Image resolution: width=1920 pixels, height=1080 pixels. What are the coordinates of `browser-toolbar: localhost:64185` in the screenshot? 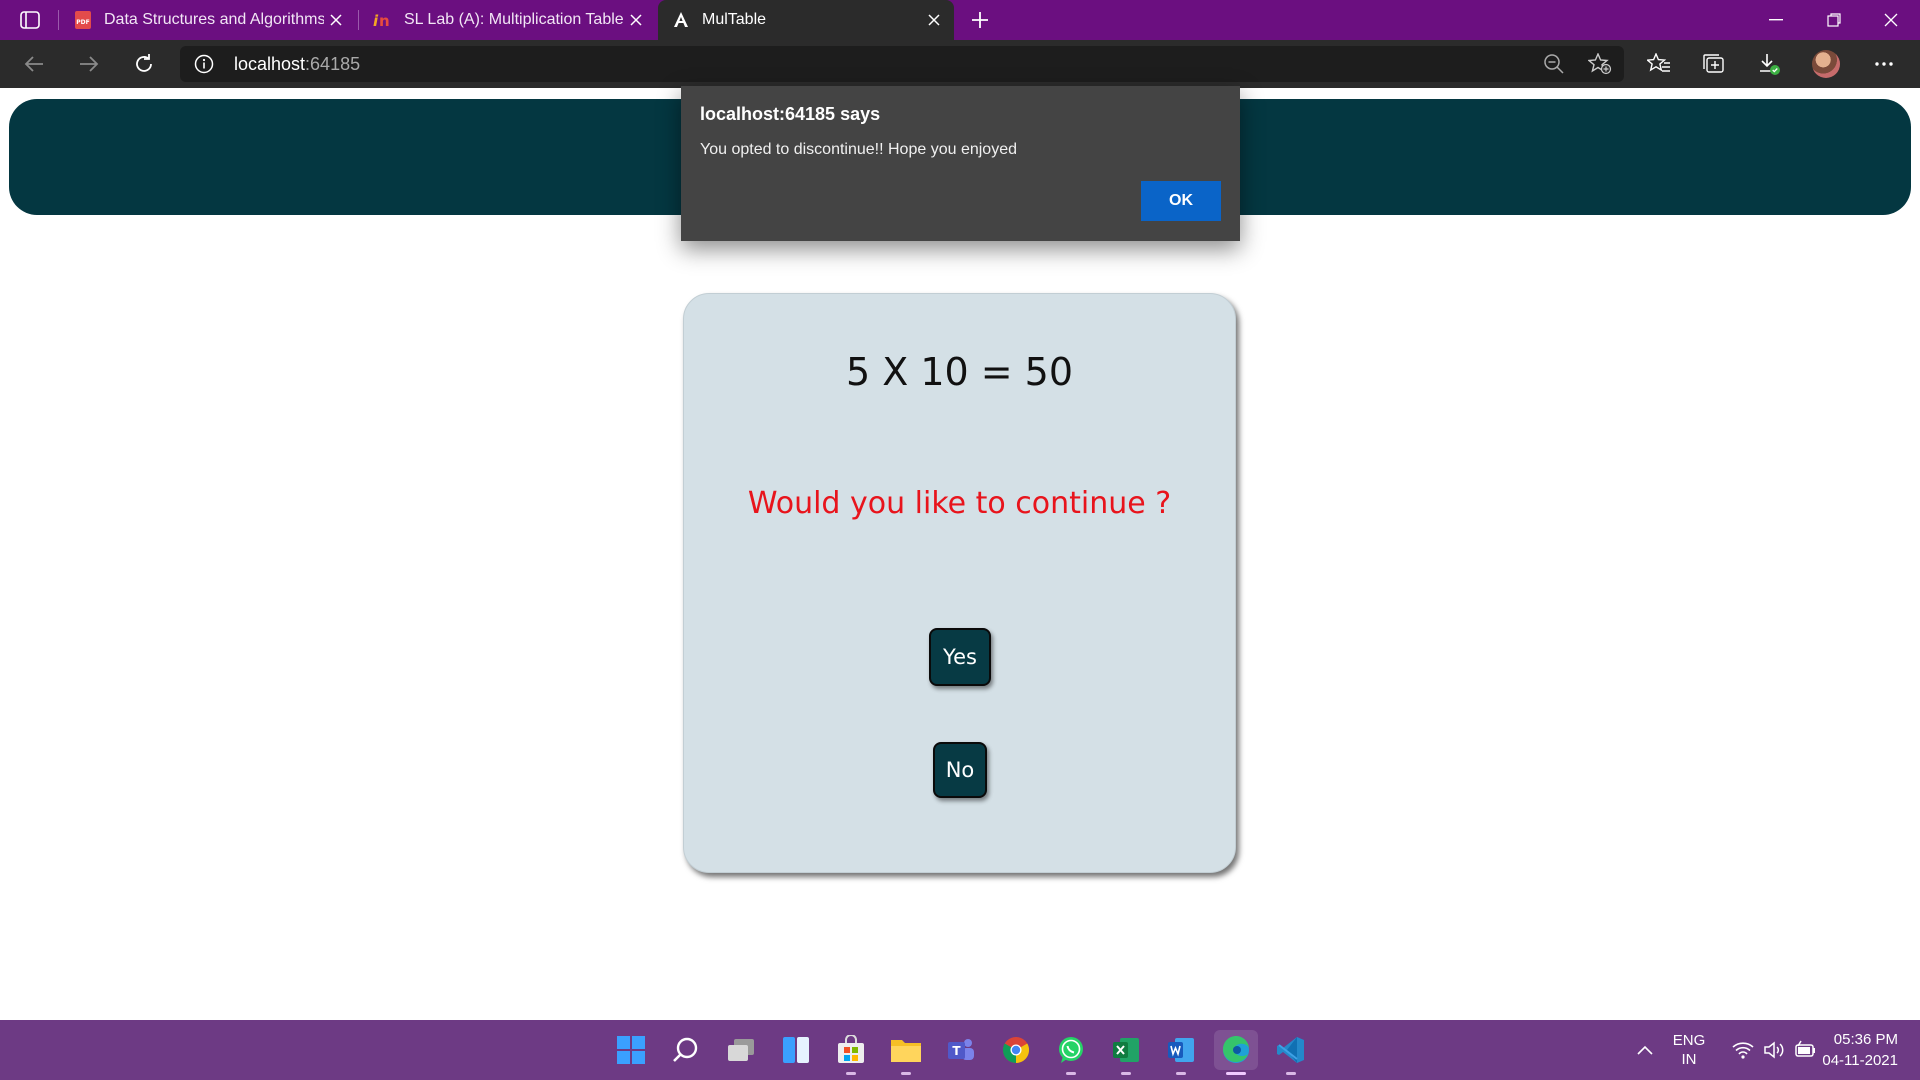 It's located at (960, 64).